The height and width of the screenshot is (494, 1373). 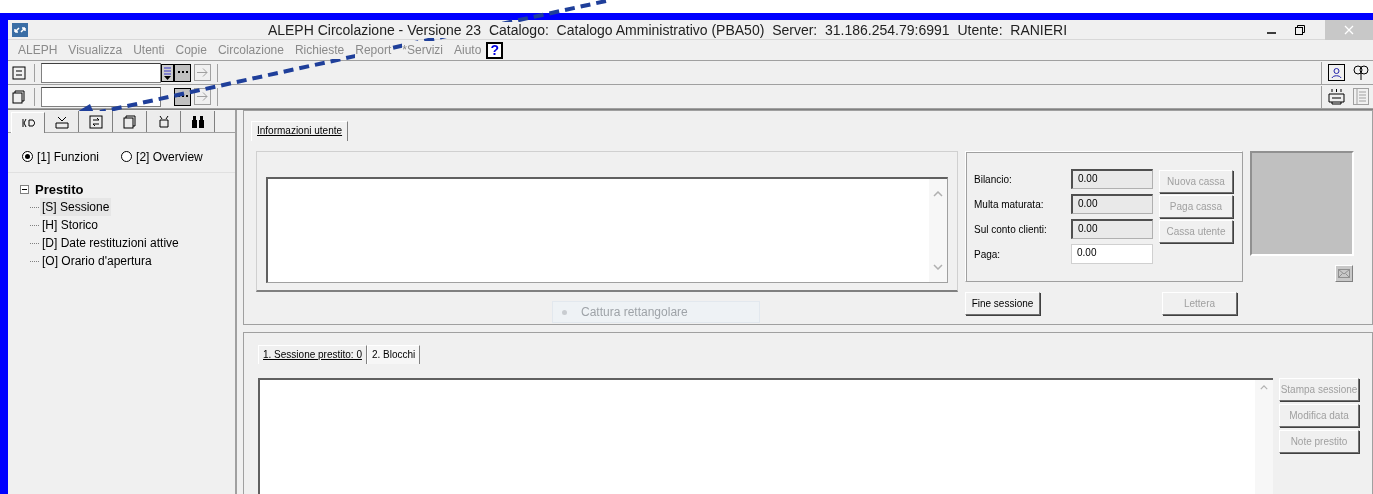 I want to click on capture-label: Cattura rettangolare, so click(x=634, y=312).